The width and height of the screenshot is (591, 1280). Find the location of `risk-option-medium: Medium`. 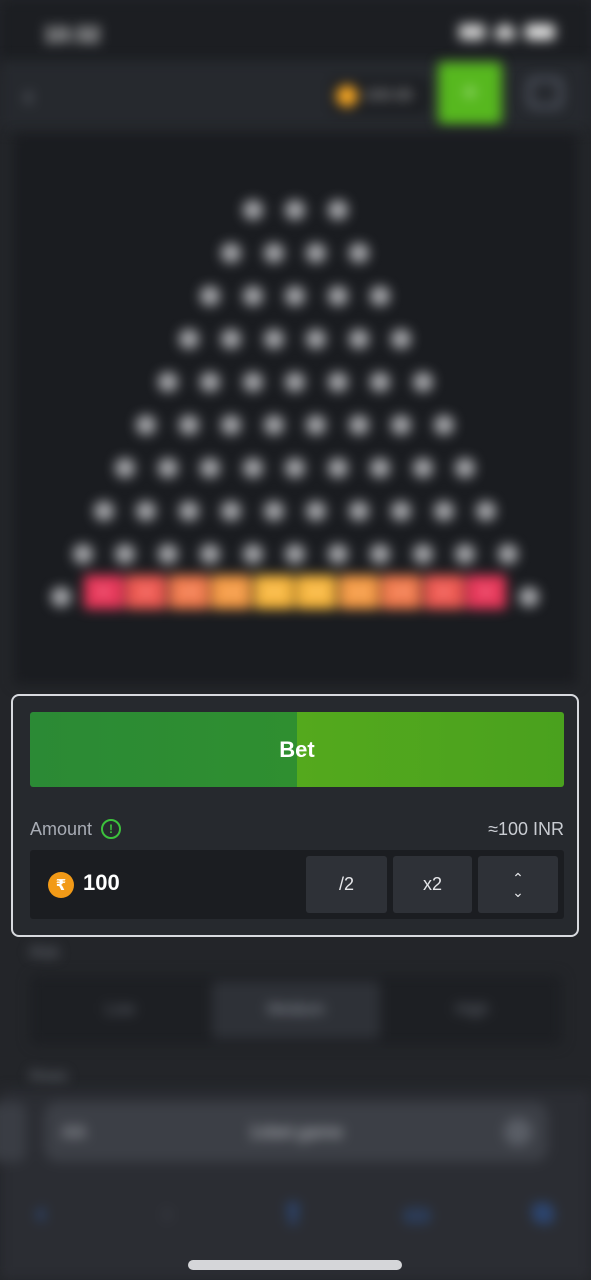

risk-option-medium: Medium is located at coordinates (296, 1010).